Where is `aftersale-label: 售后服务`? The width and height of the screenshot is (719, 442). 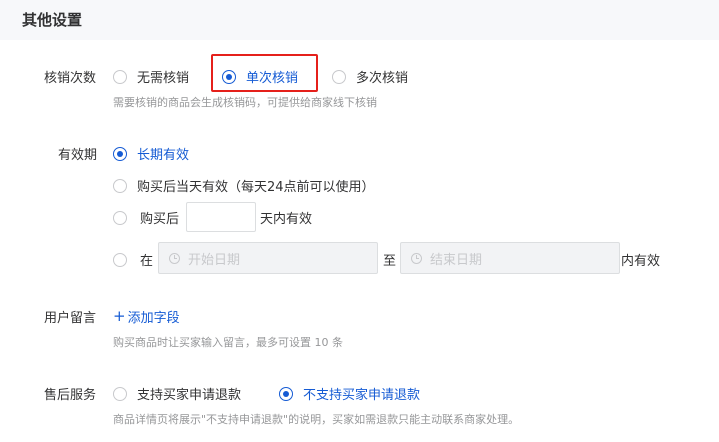 aftersale-label: 售后服务 is located at coordinates (70, 395).